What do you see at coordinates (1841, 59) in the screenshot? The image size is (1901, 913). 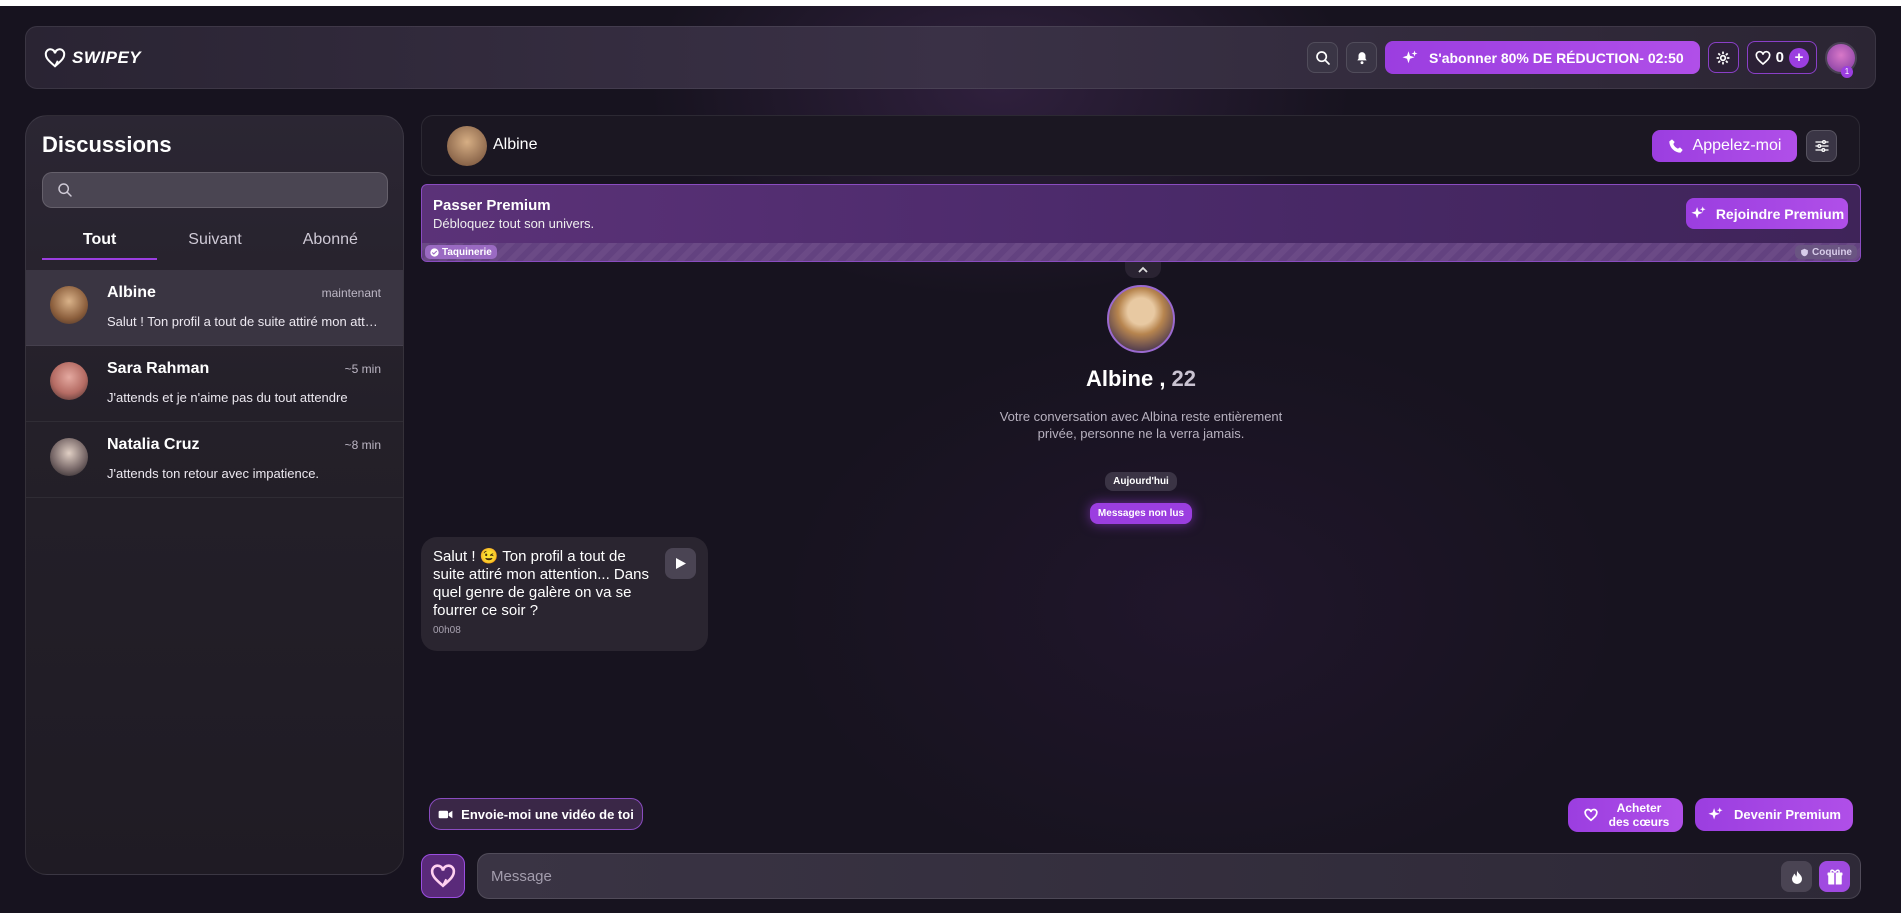 I see `user-avatar: 1` at bounding box center [1841, 59].